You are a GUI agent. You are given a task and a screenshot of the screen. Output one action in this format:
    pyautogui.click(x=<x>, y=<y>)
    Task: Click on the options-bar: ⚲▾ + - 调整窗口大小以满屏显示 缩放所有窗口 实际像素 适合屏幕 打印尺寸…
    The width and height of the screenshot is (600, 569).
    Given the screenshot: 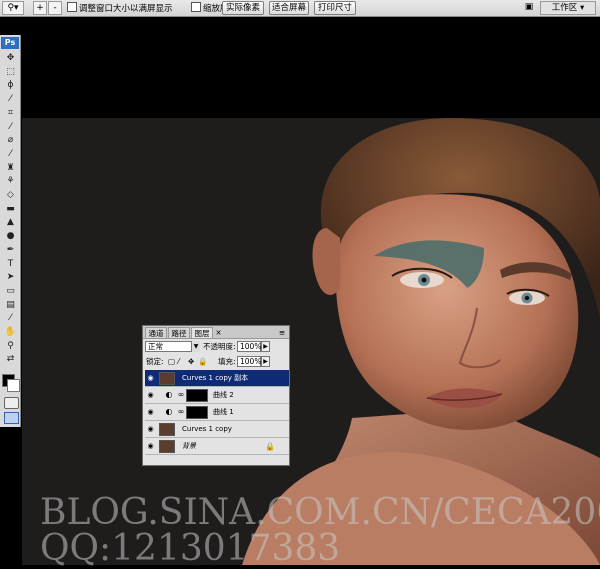 What is the action you would take?
    pyautogui.click(x=300, y=8)
    